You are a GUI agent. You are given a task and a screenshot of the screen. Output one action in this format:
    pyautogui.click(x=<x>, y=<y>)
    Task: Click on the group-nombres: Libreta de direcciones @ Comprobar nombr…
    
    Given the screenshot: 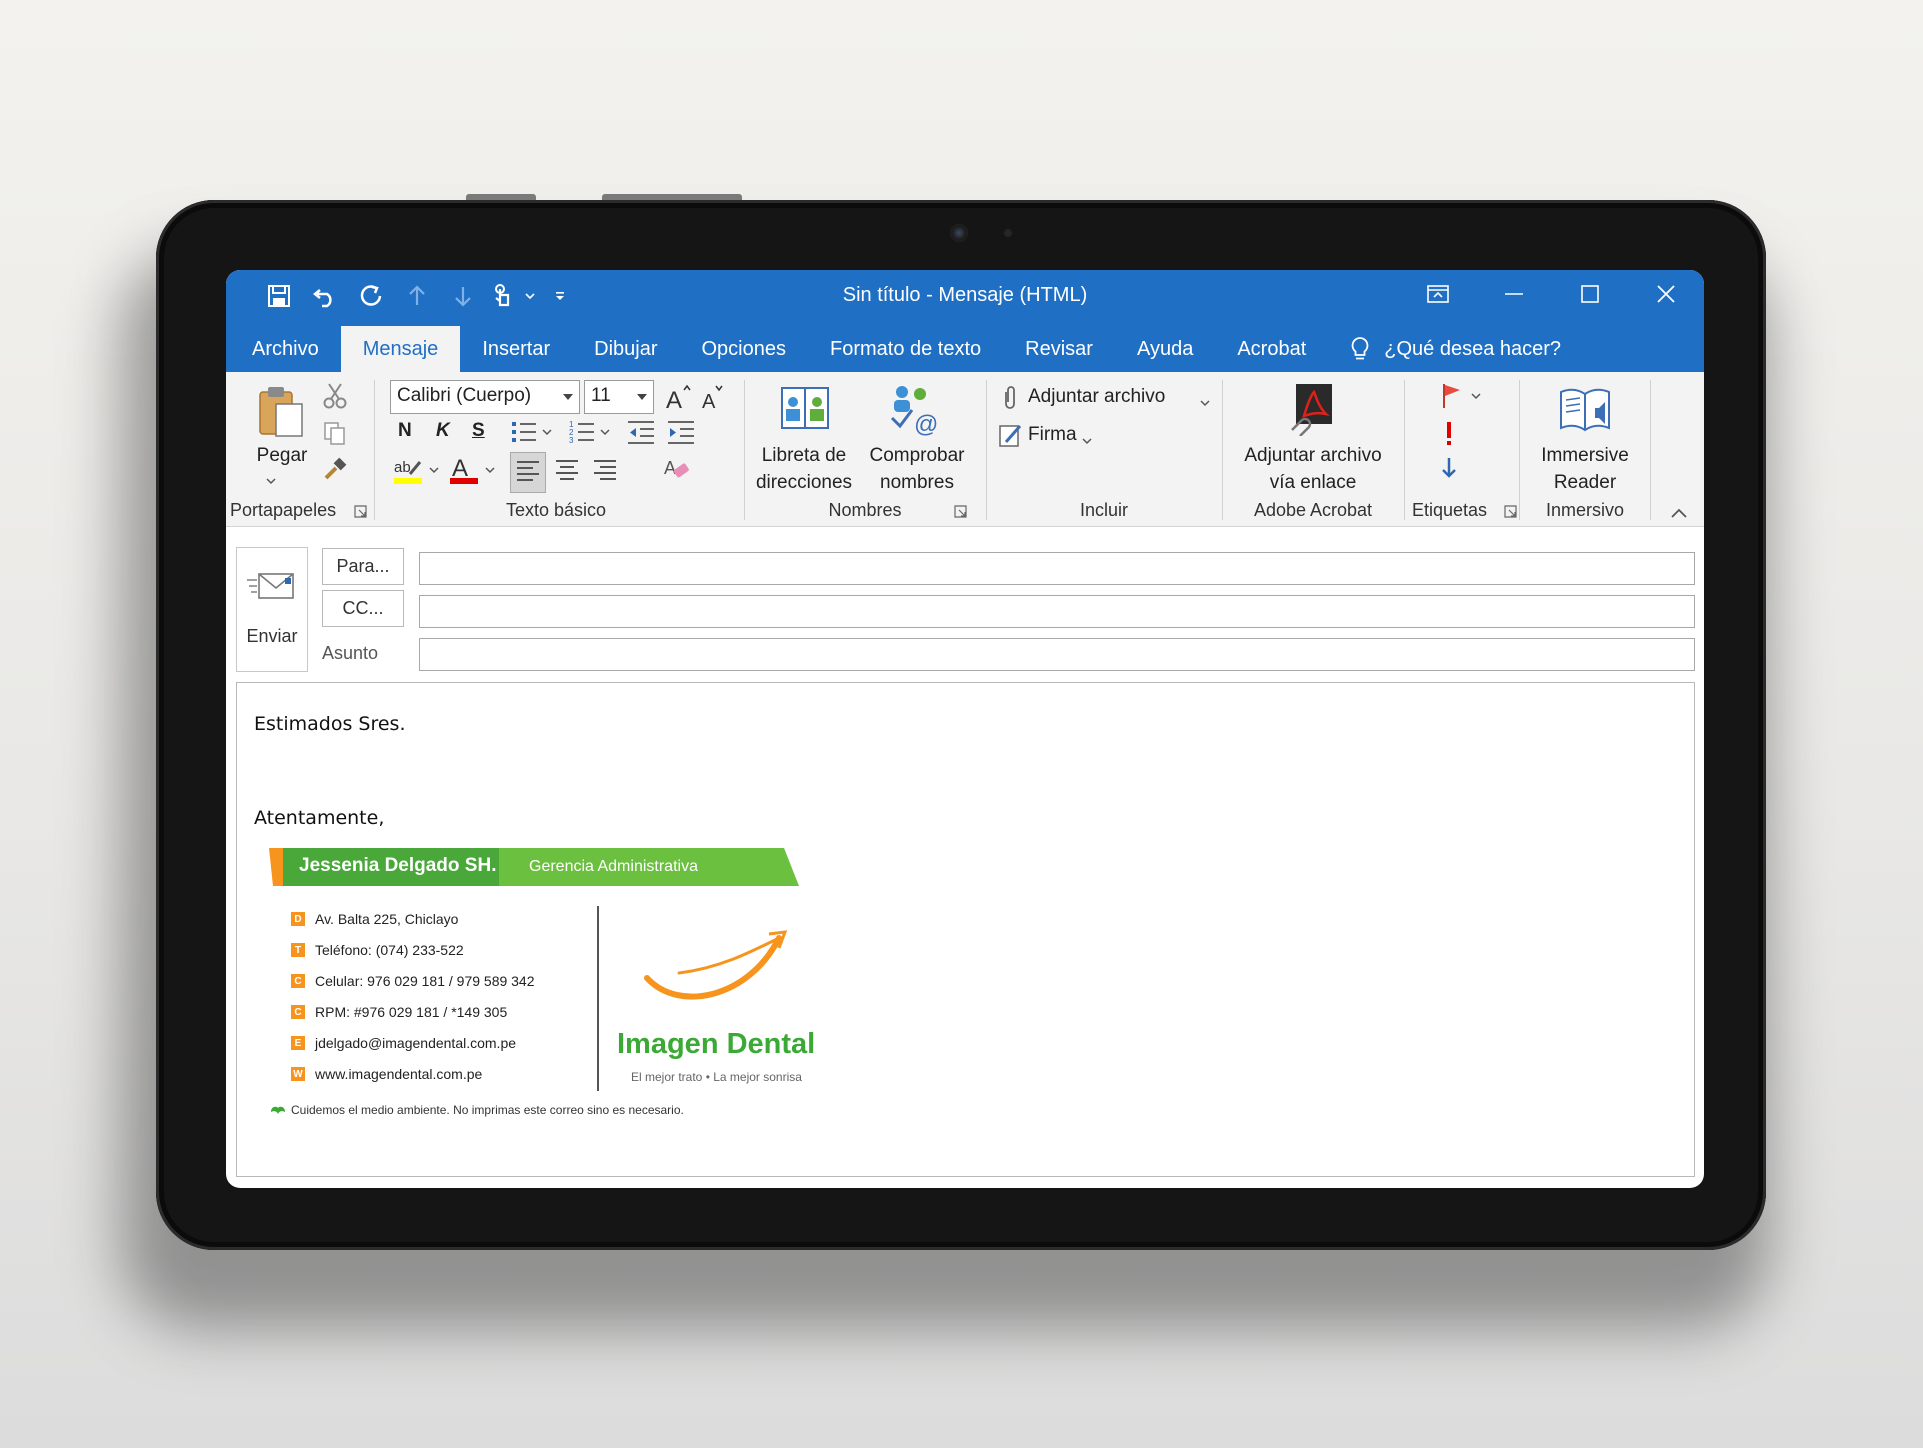 What is the action you would take?
    pyautogui.click(x=865, y=449)
    